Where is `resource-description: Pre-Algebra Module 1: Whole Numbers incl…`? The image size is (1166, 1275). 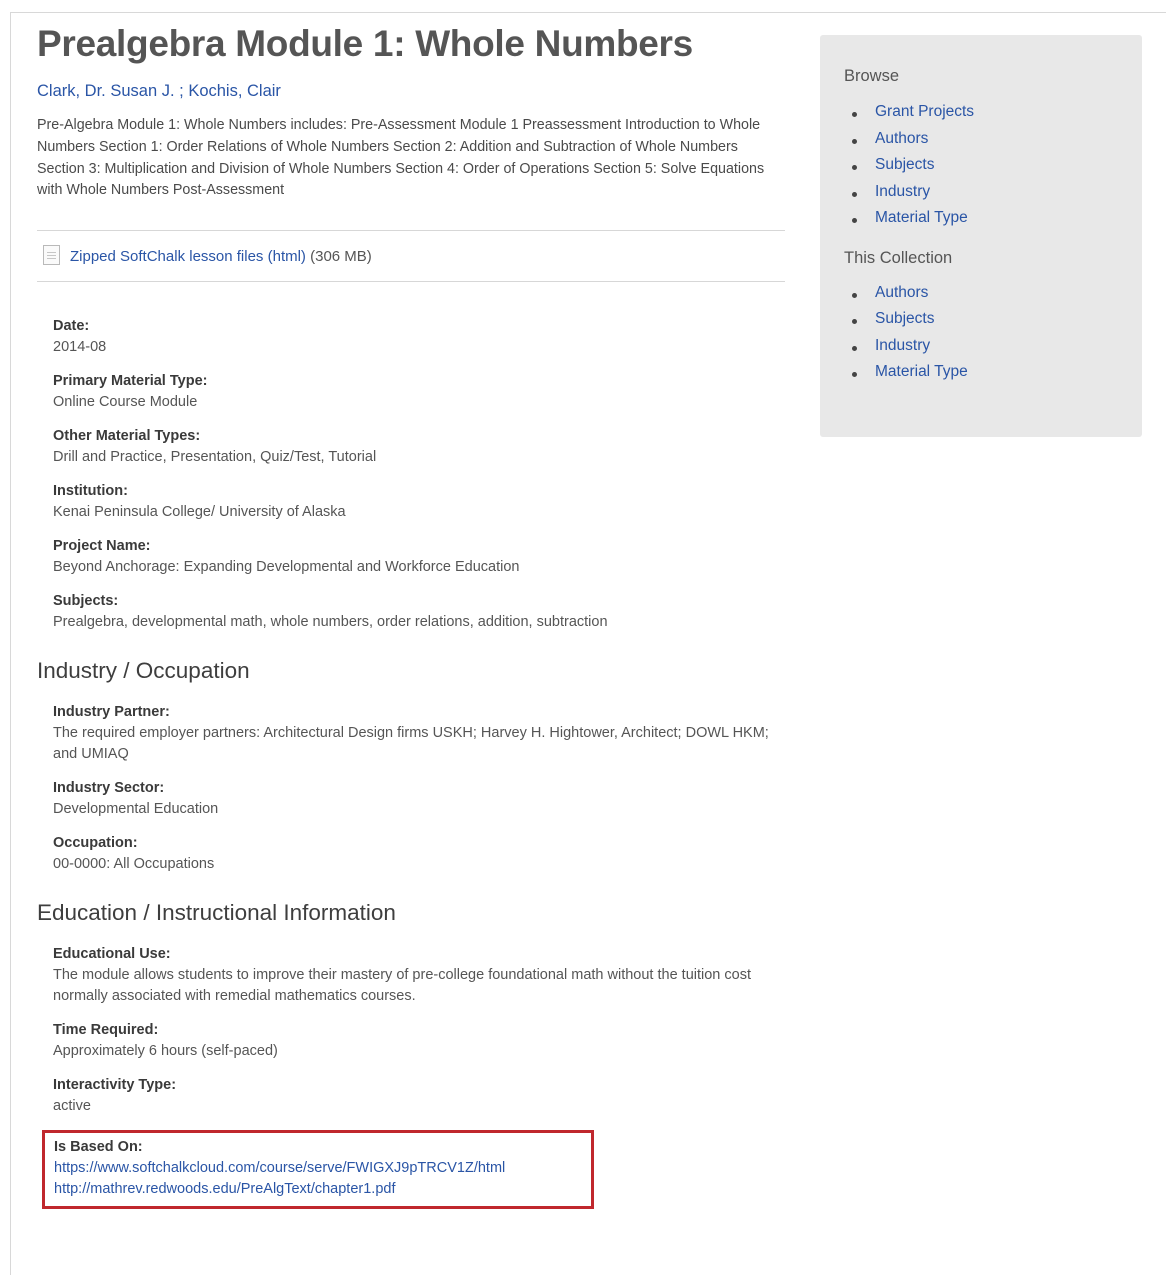 resource-description: Pre-Algebra Module 1: Whole Numbers incl… is located at coordinates (401, 158).